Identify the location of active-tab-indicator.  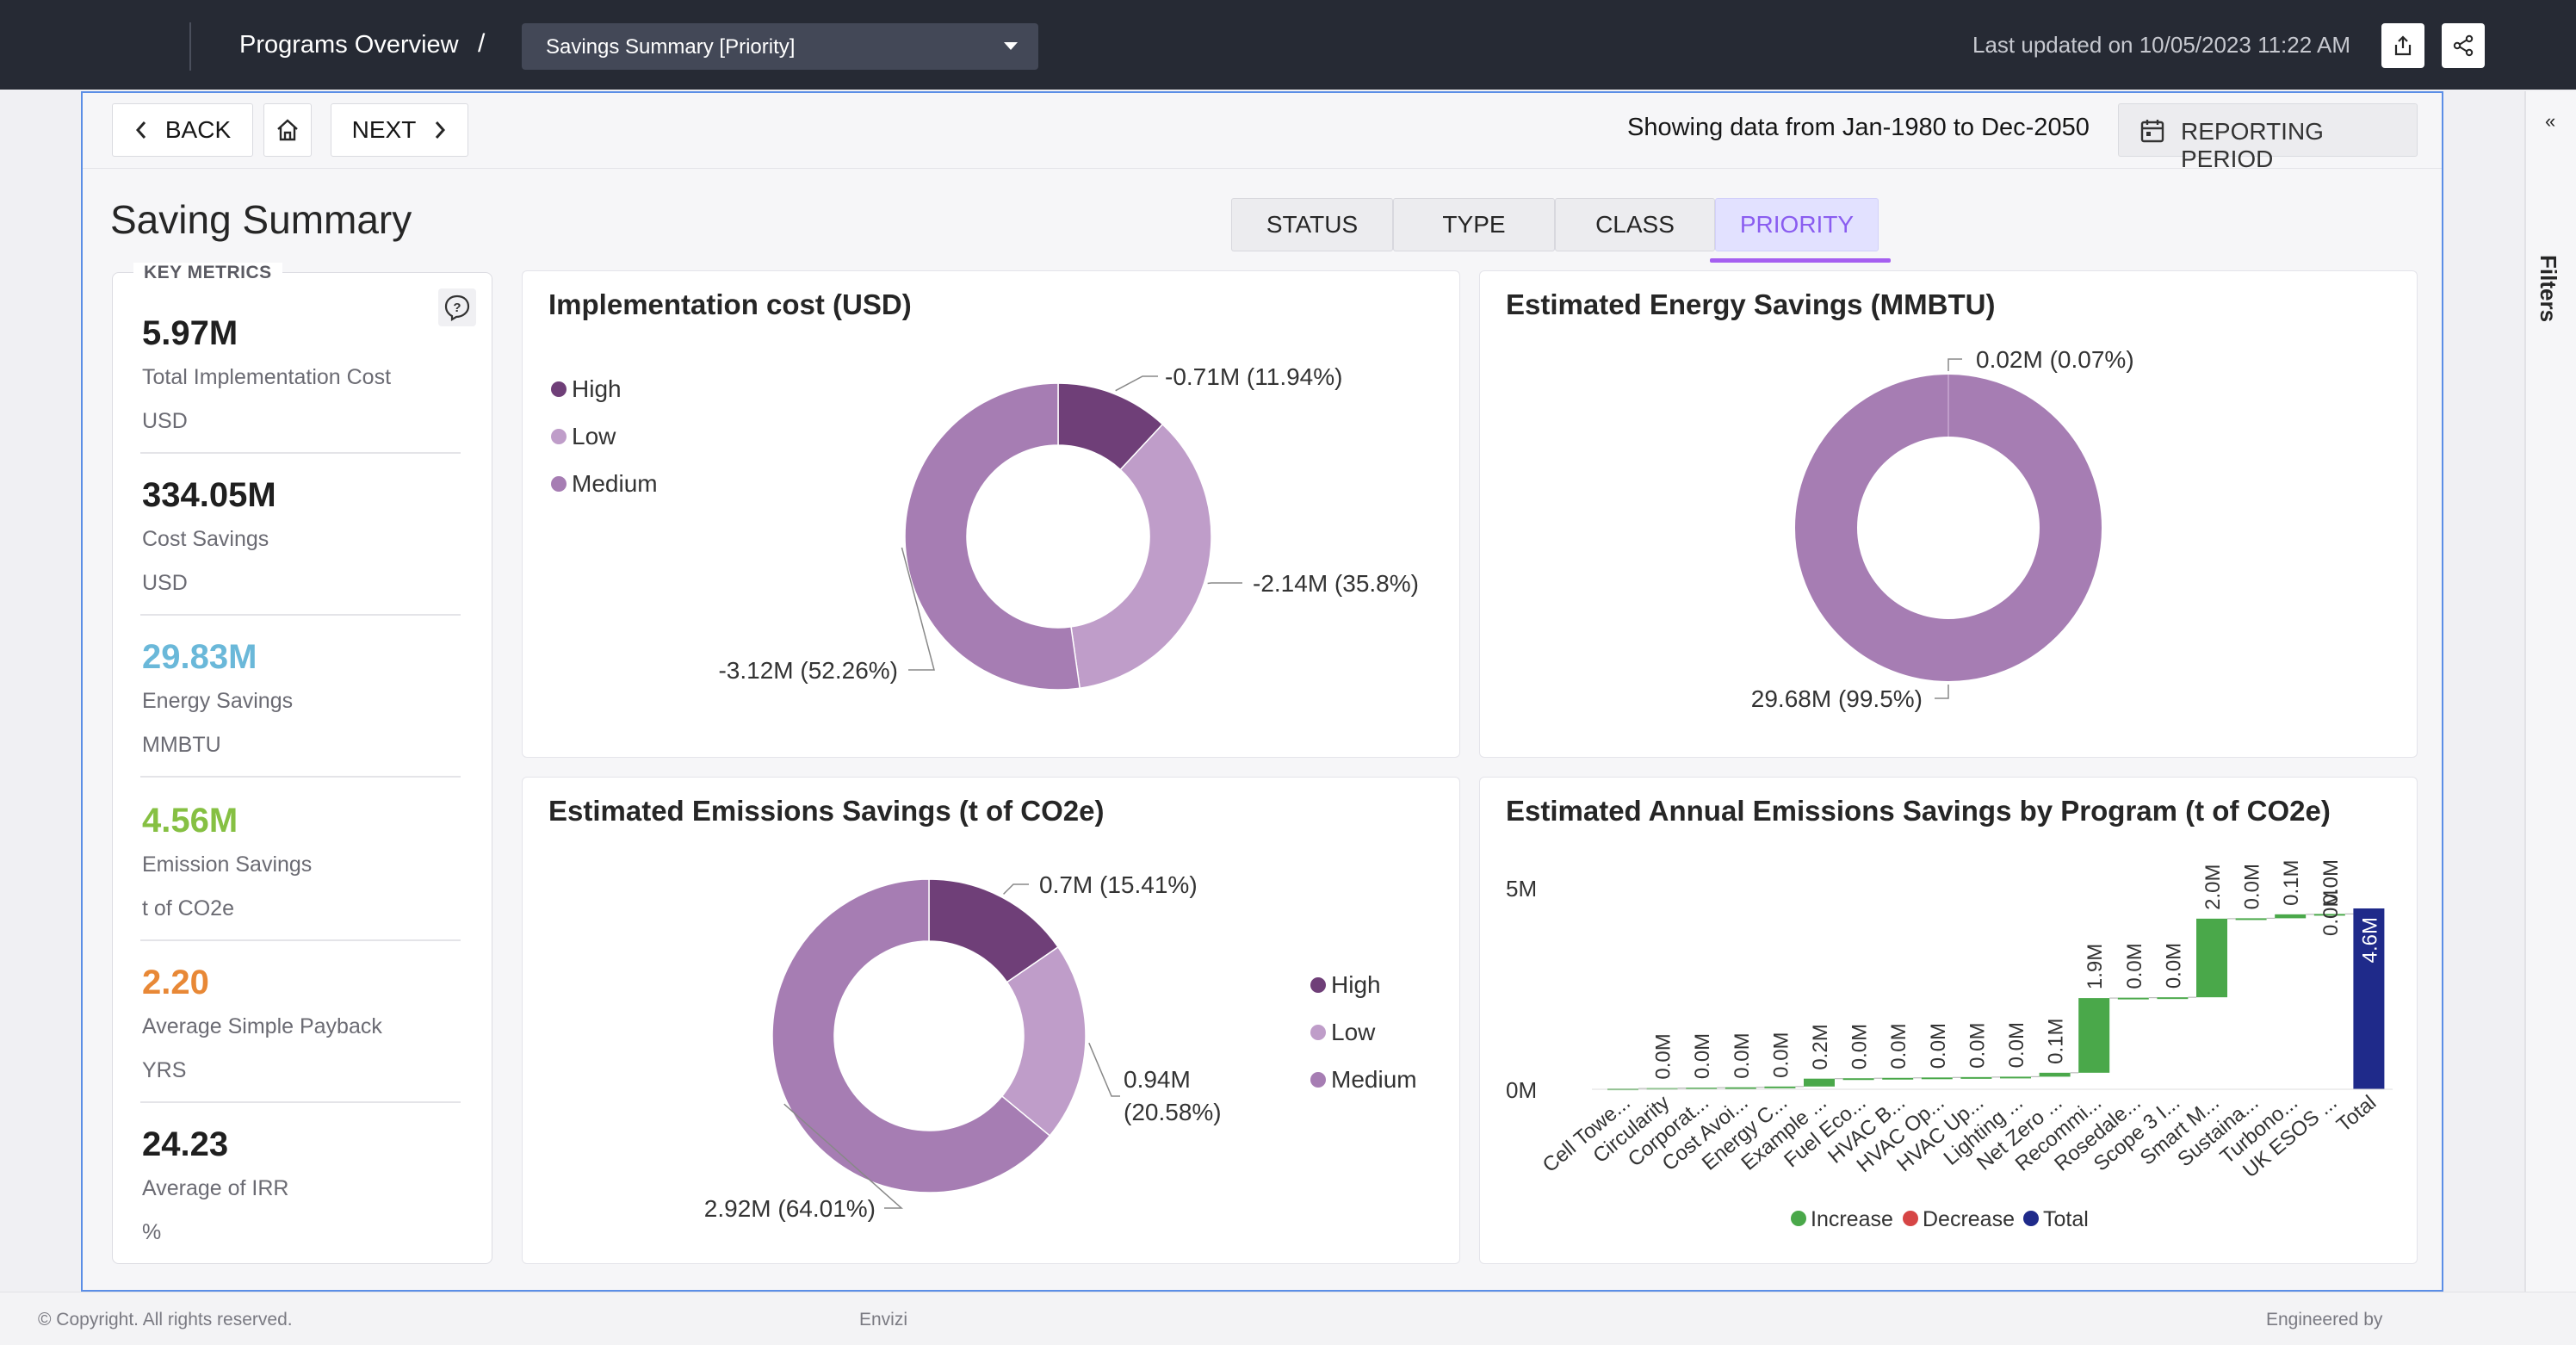
(1801, 260).